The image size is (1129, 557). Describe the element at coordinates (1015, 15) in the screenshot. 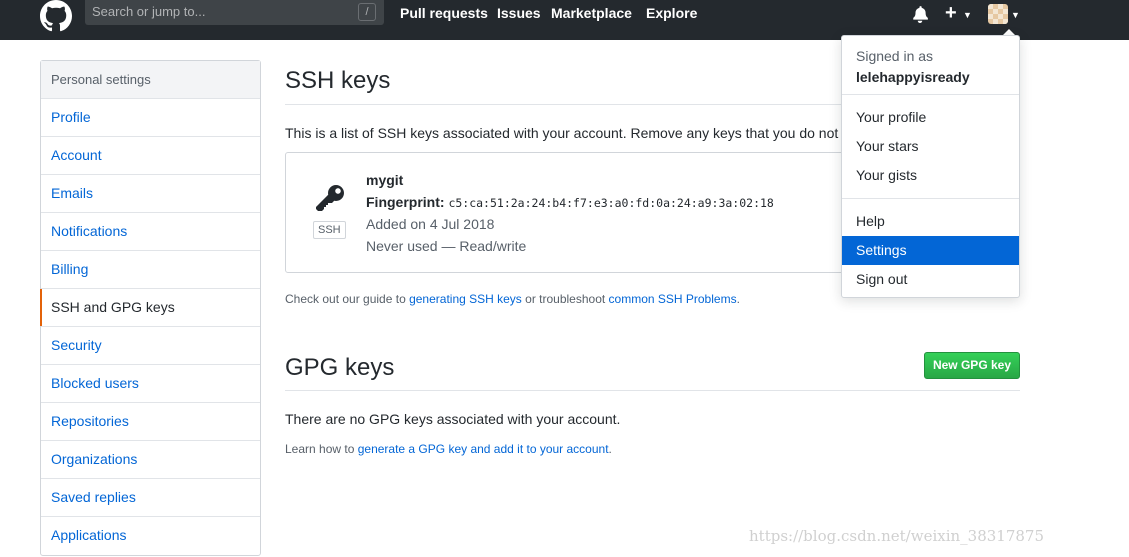

I see `avatar-caret-icon: ▼` at that location.